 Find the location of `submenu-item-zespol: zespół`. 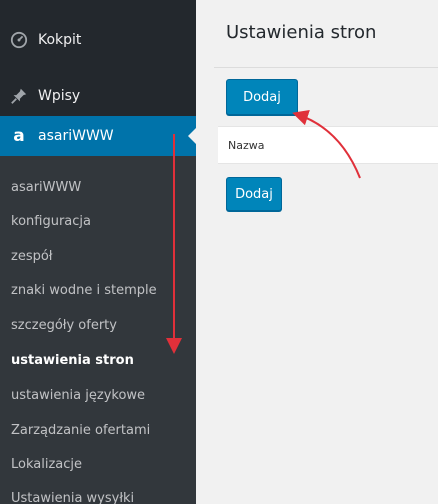

submenu-item-zespol: zespół is located at coordinates (32, 256).